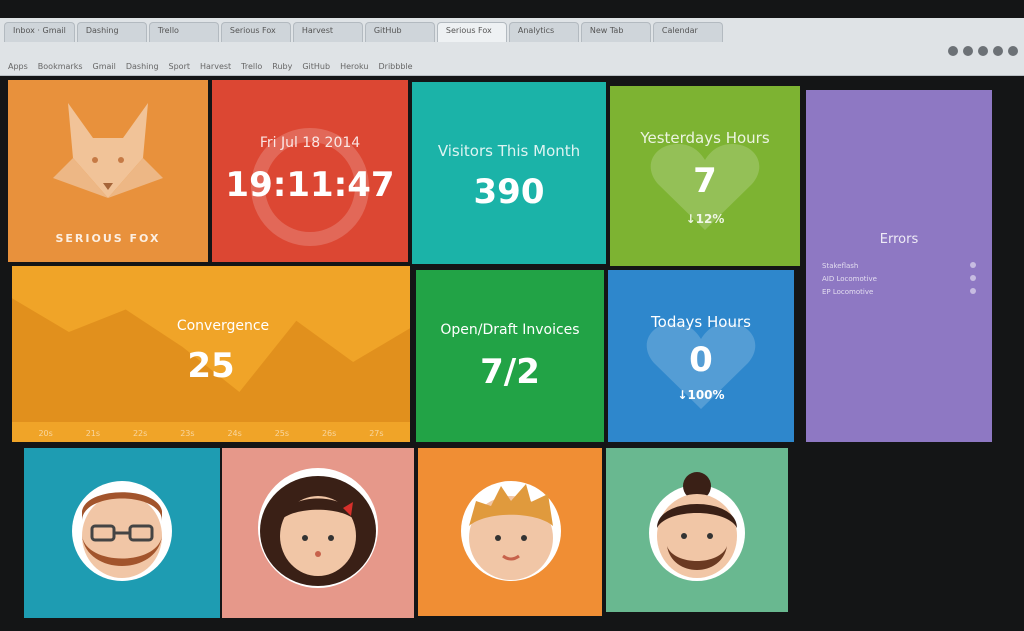  I want to click on today-hours-tile: Todays Hours 0 ↓100%, so click(701, 356).